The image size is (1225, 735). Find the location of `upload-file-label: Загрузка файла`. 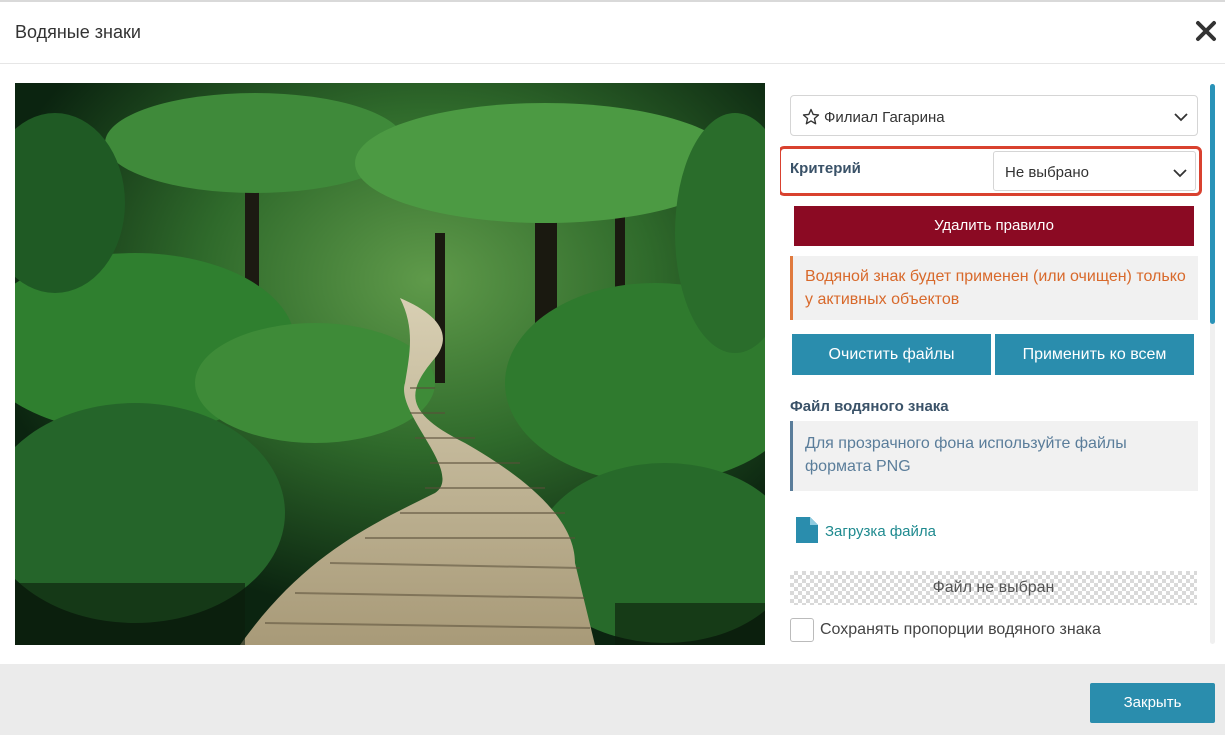

upload-file-label: Загрузка файла is located at coordinates (880, 531).